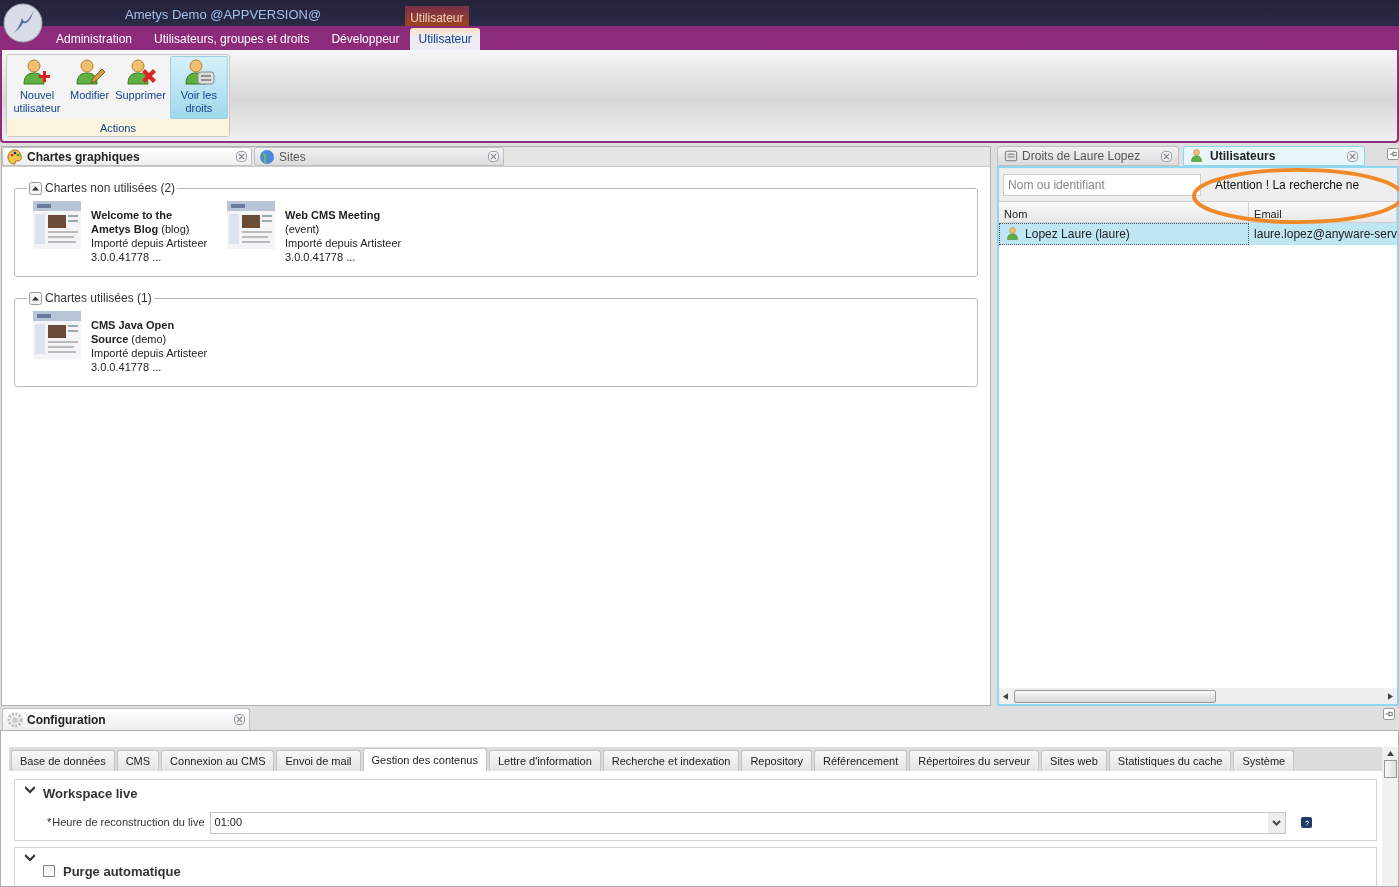  I want to click on group-title: Chartes utilisées (1), so click(98, 298).